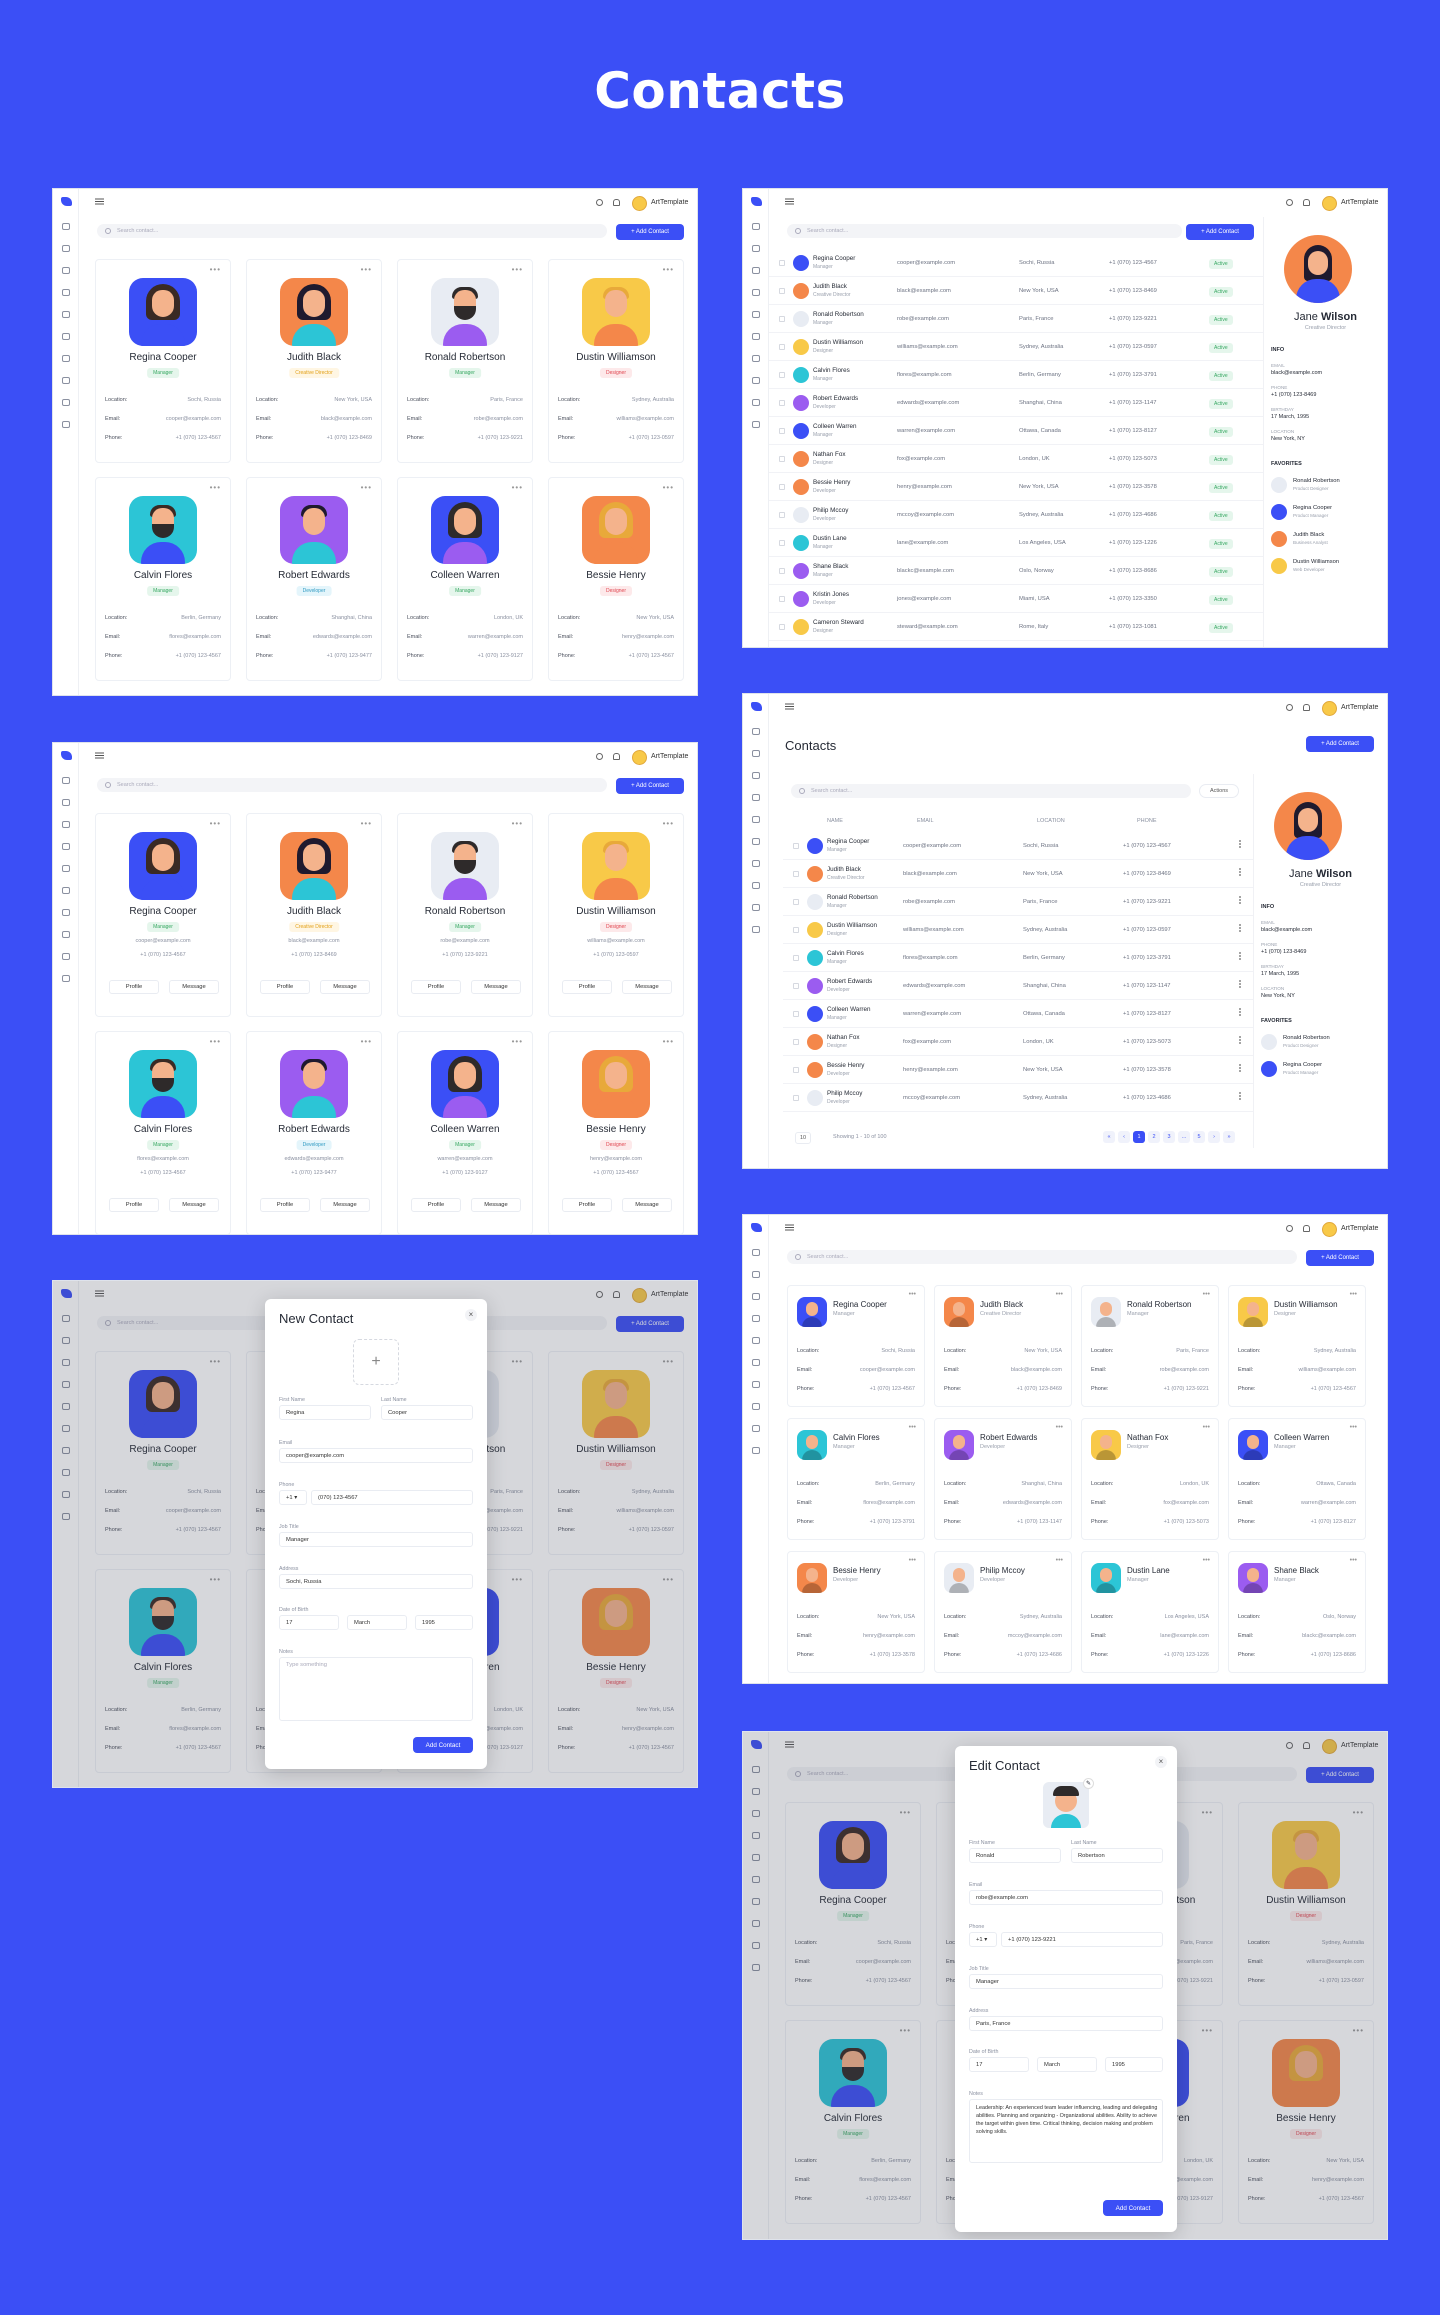 The image size is (1440, 2315). What do you see at coordinates (376, 1689) in the screenshot?
I see `notes-field: Type something` at bounding box center [376, 1689].